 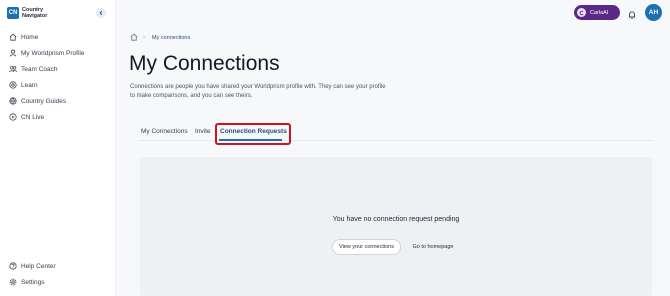 I want to click on sidebar-item-settings: Settings, so click(x=60, y=282).